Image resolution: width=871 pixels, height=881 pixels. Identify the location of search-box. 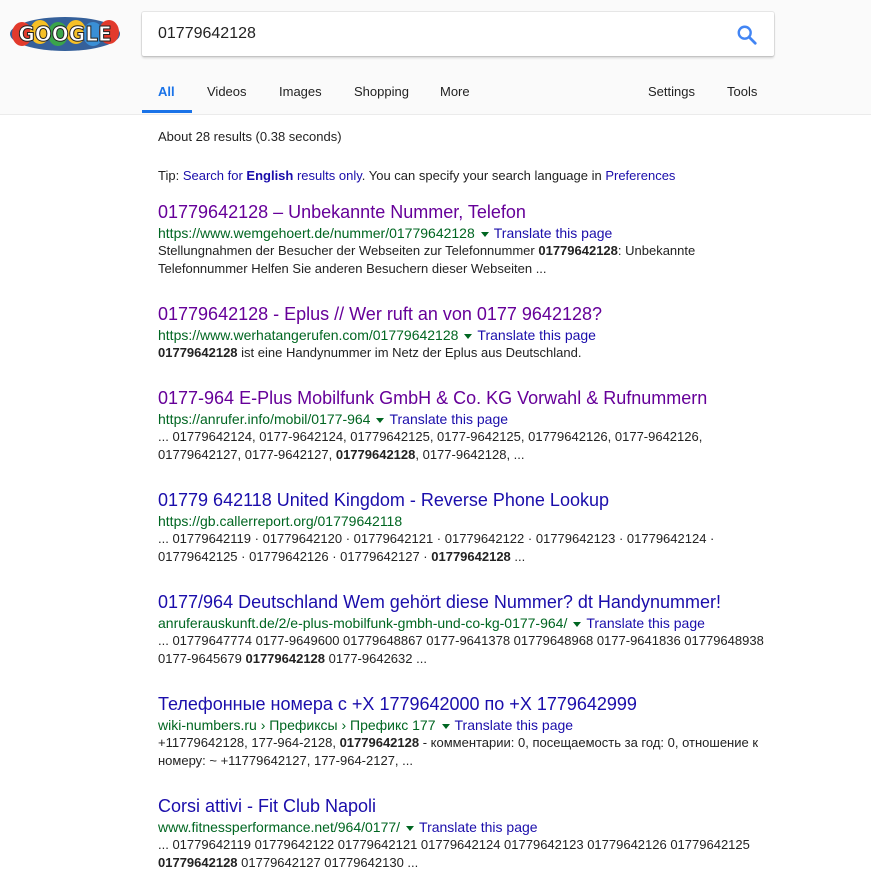
(458, 34).